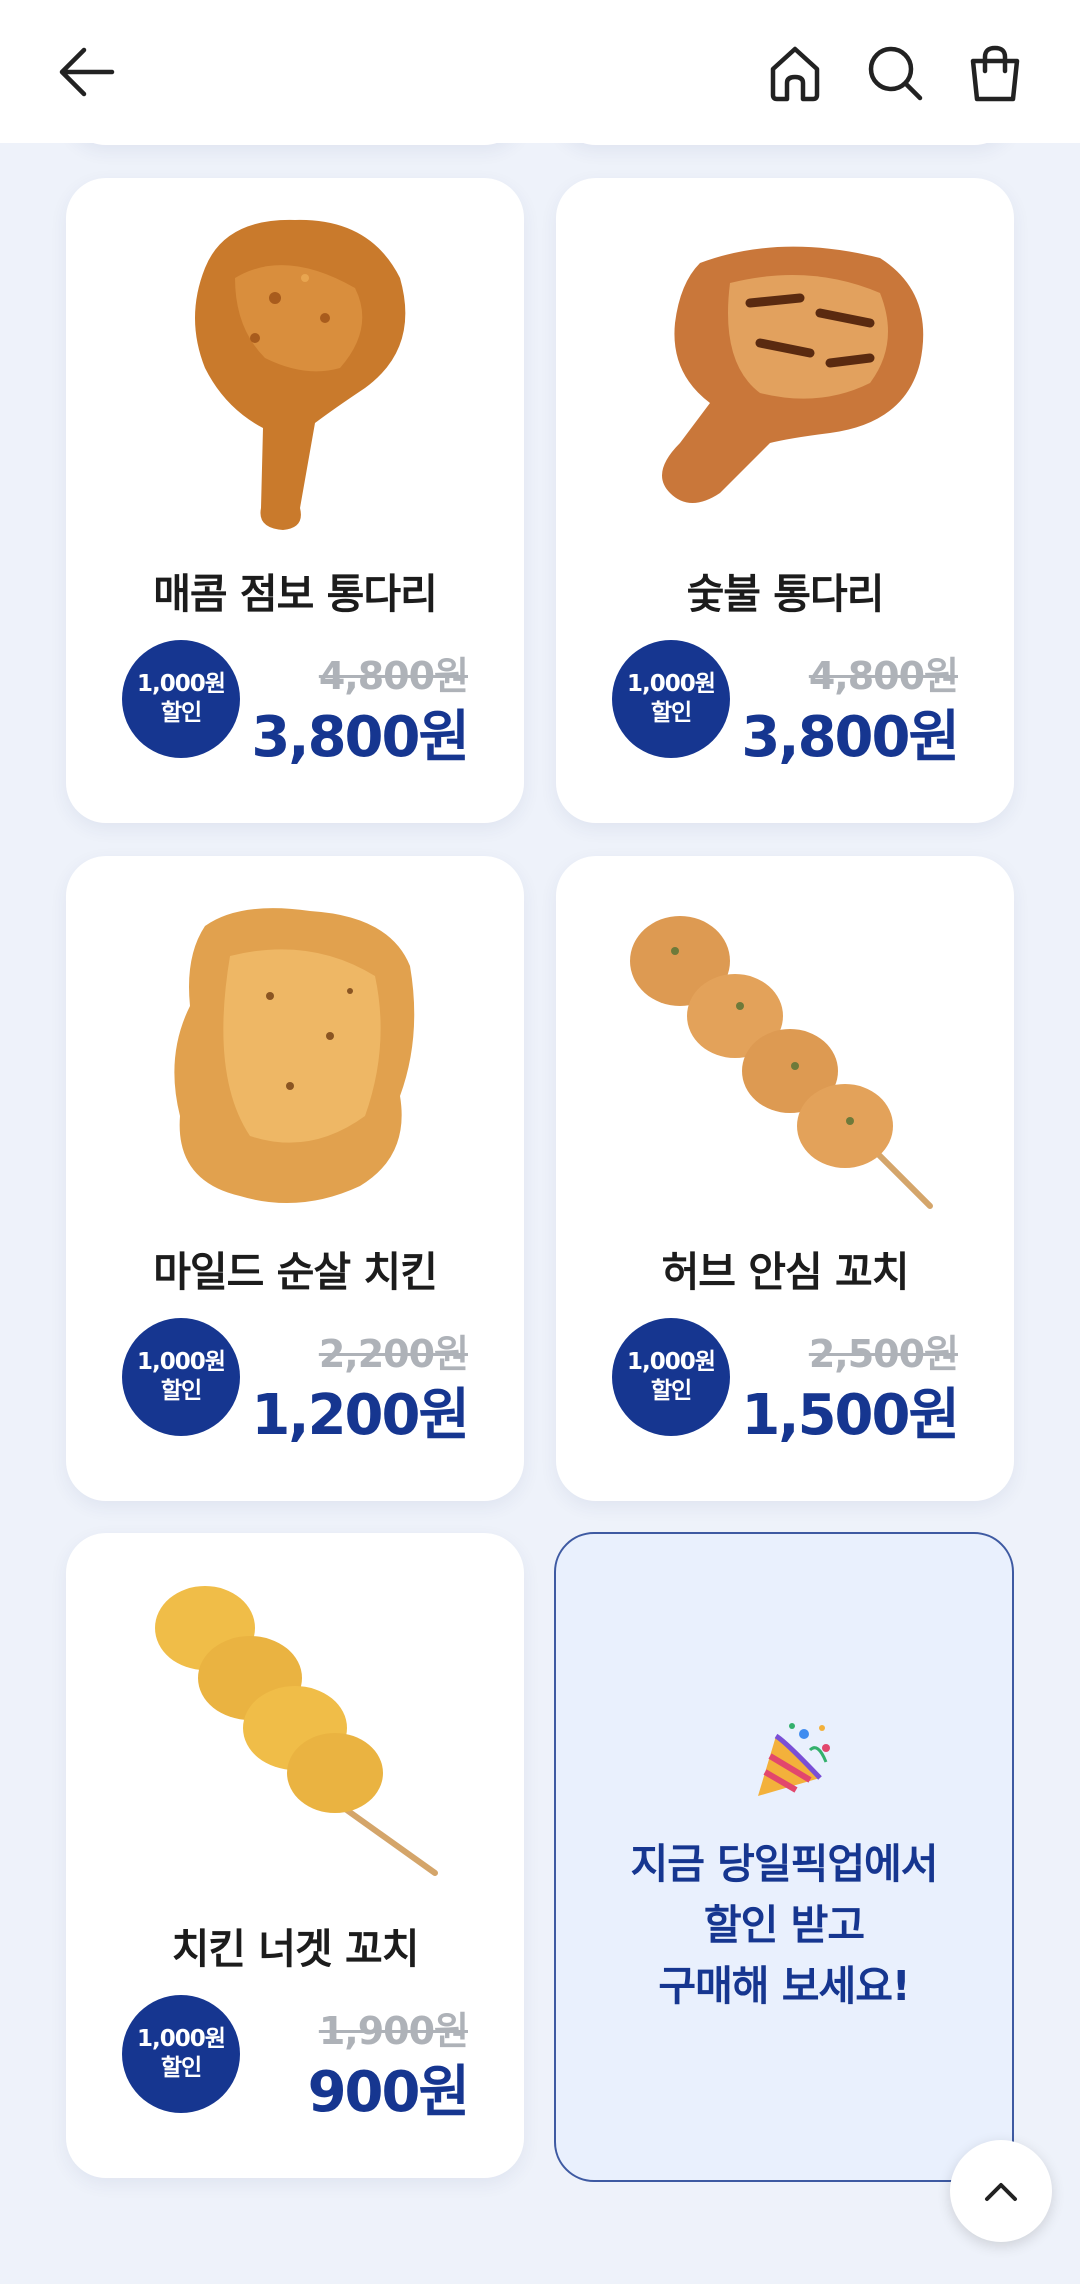  What do you see at coordinates (784, 1864) in the screenshot?
I see `promo-line: 지금 당일픽업에서` at bounding box center [784, 1864].